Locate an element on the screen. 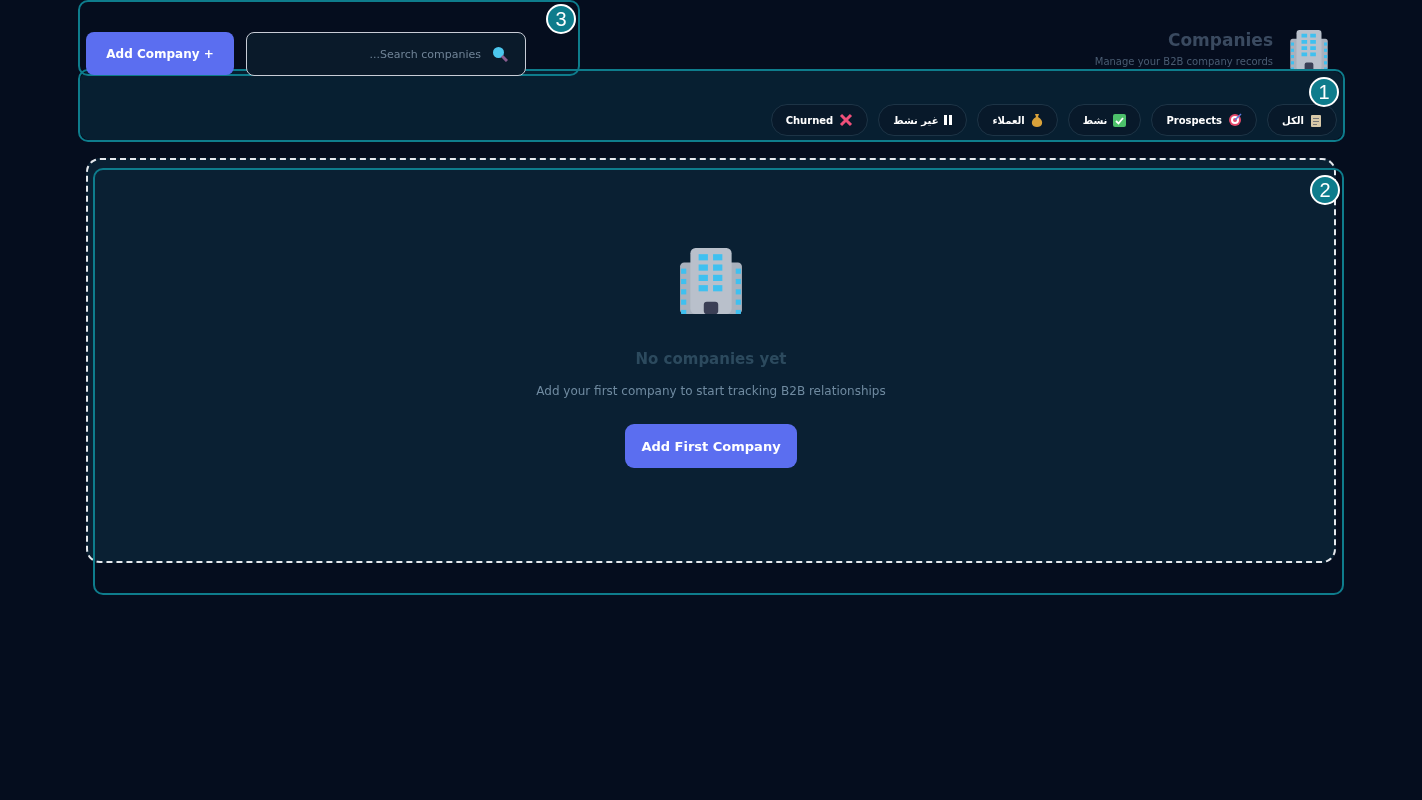  target-icon is located at coordinates (1235, 120).